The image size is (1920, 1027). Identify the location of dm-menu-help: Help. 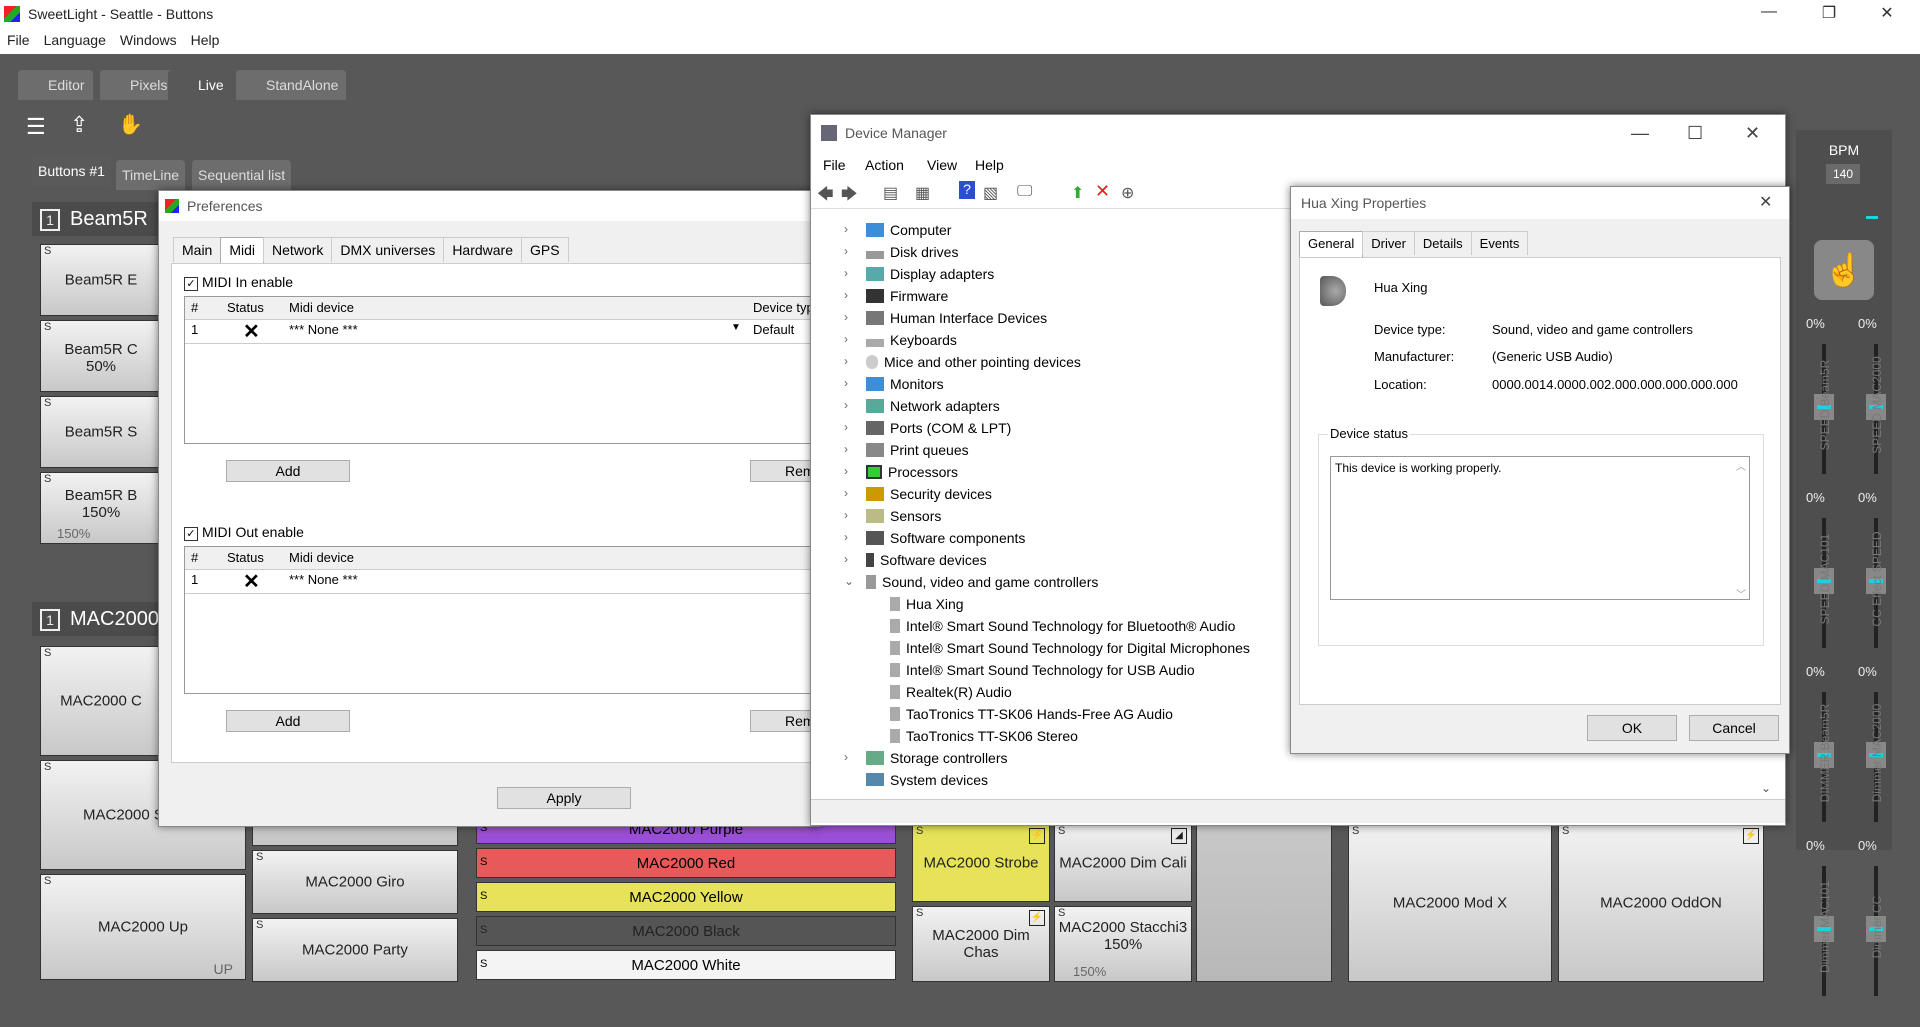
(989, 165).